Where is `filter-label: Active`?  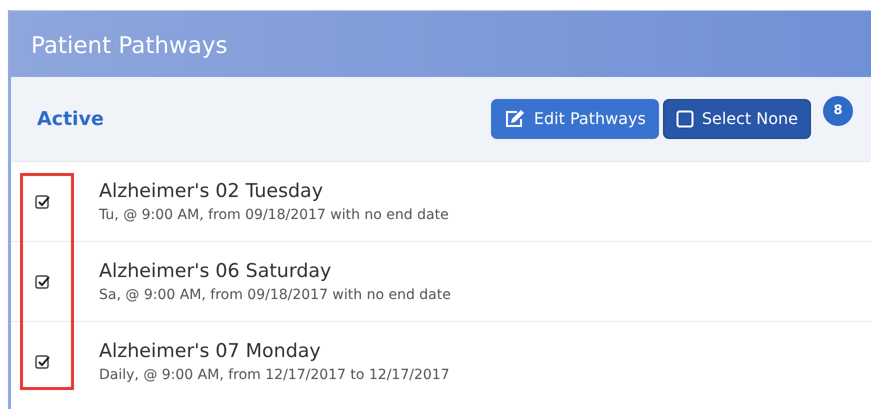 filter-label: Active is located at coordinates (70, 119).